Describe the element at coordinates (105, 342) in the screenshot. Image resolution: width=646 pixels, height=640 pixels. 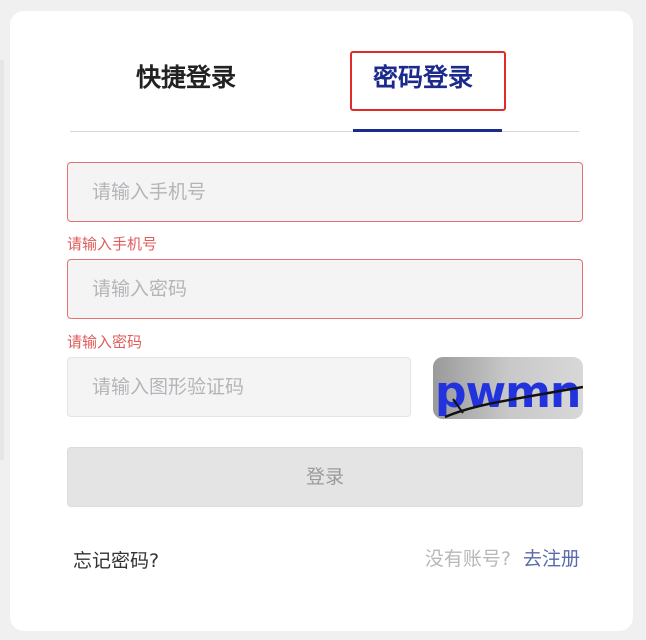
I see `password-error-message: 请输入密码` at that location.